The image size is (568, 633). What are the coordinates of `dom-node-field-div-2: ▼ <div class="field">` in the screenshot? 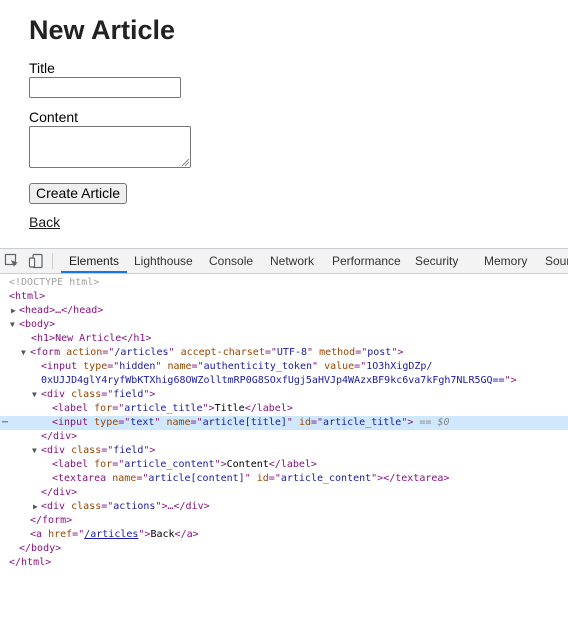 It's located at (284, 451).